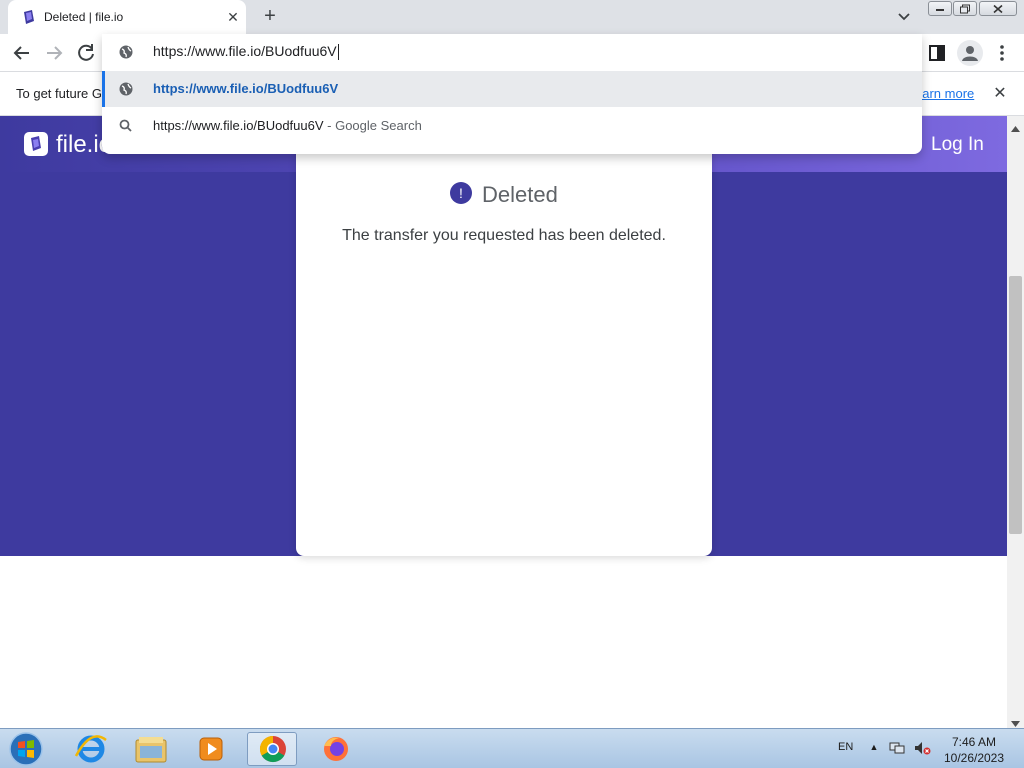 This screenshot has width=1024, height=768. Describe the element at coordinates (974, 742) in the screenshot. I see `clock-time: 7:46 AM` at that location.